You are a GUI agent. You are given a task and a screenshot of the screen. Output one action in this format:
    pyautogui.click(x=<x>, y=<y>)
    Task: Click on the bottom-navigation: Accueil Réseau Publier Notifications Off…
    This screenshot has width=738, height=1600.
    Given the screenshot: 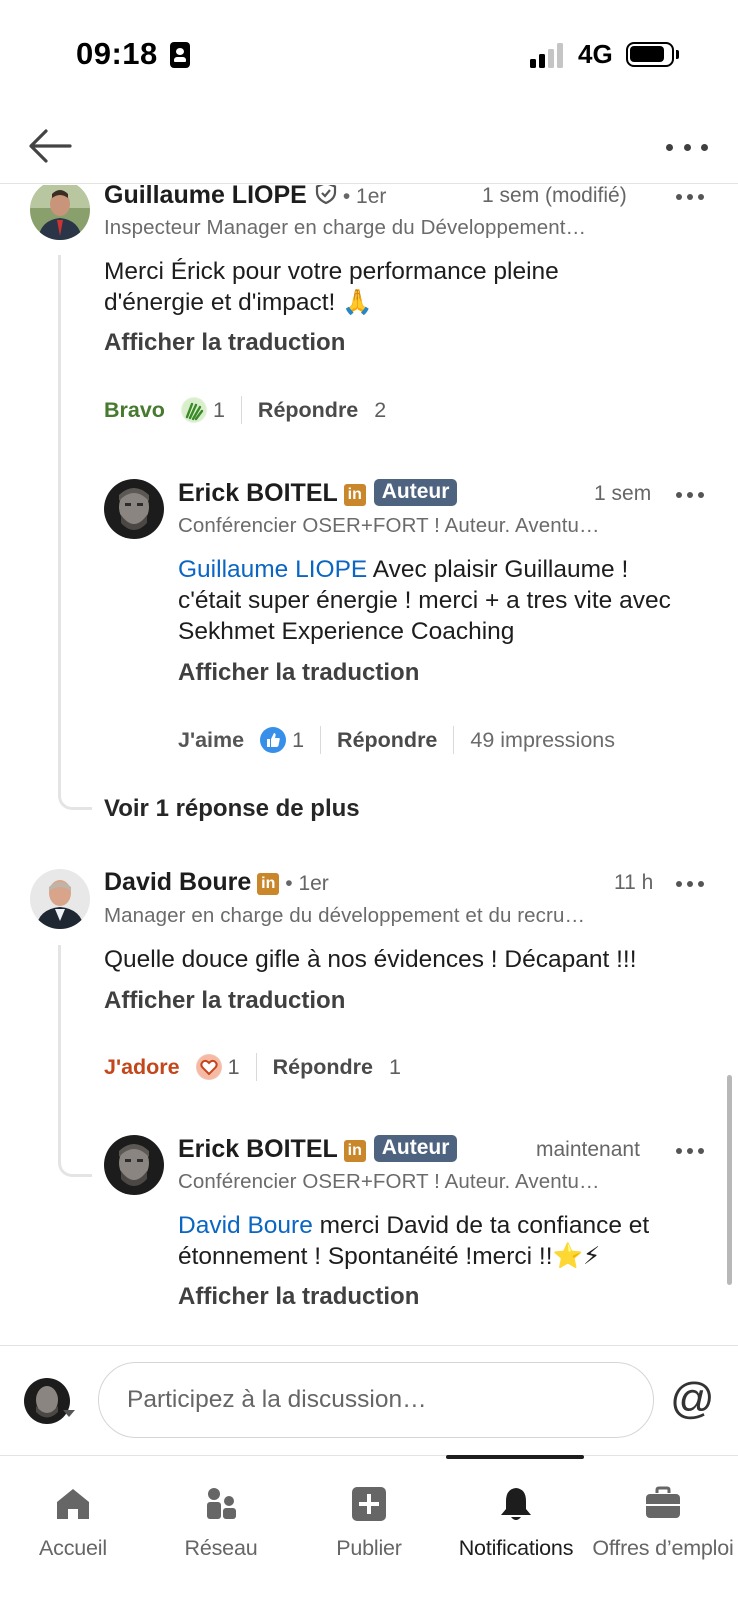 What is the action you would take?
    pyautogui.click(x=369, y=1527)
    